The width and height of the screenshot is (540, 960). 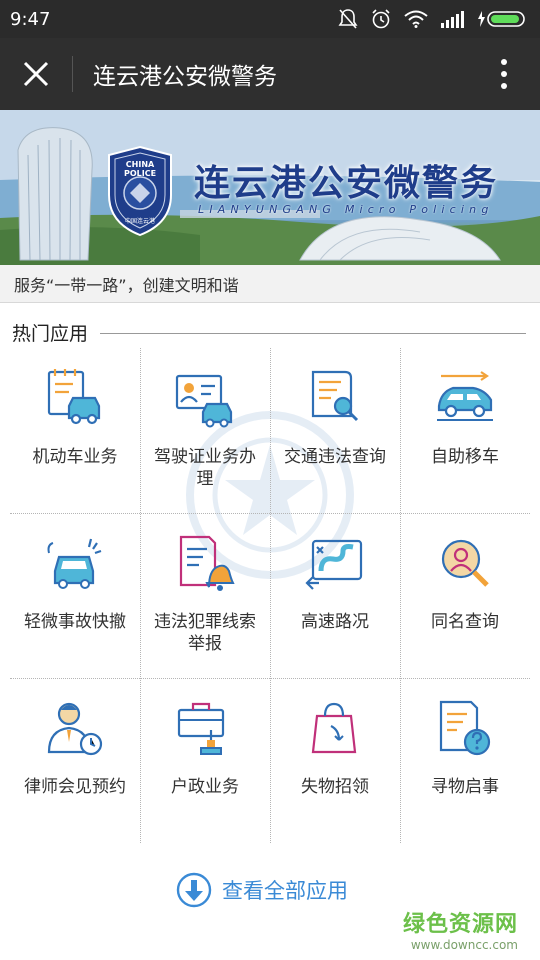 What do you see at coordinates (335, 787) in the screenshot?
I see `app-label: 失物招领` at bounding box center [335, 787].